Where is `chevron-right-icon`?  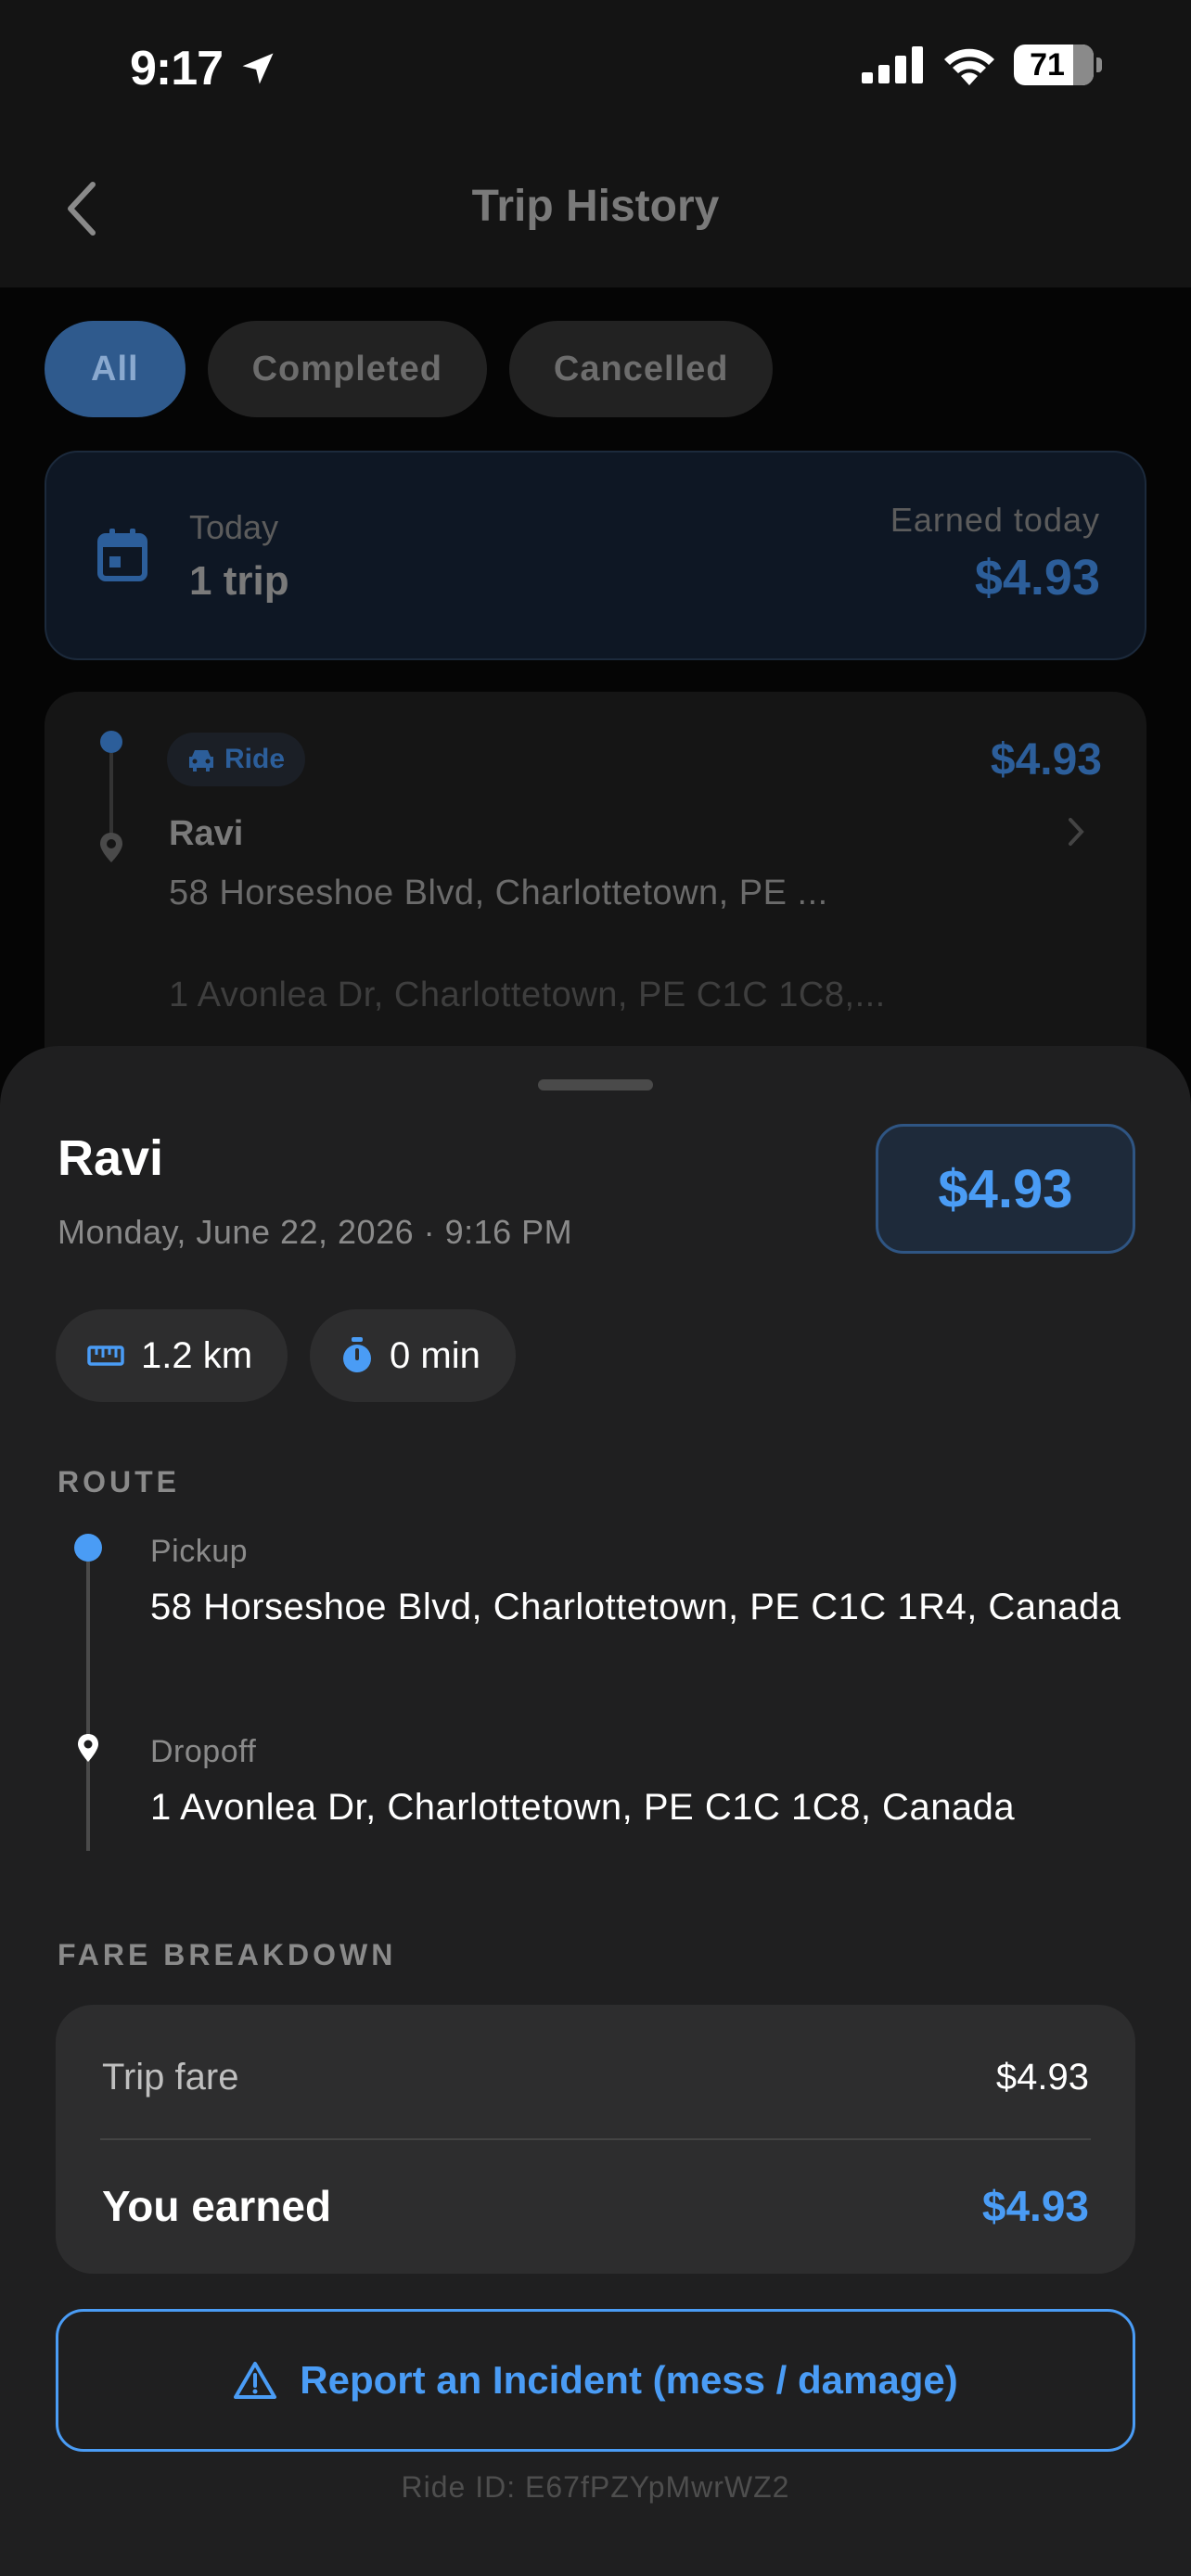
chevron-right-icon is located at coordinates (1076, 832).